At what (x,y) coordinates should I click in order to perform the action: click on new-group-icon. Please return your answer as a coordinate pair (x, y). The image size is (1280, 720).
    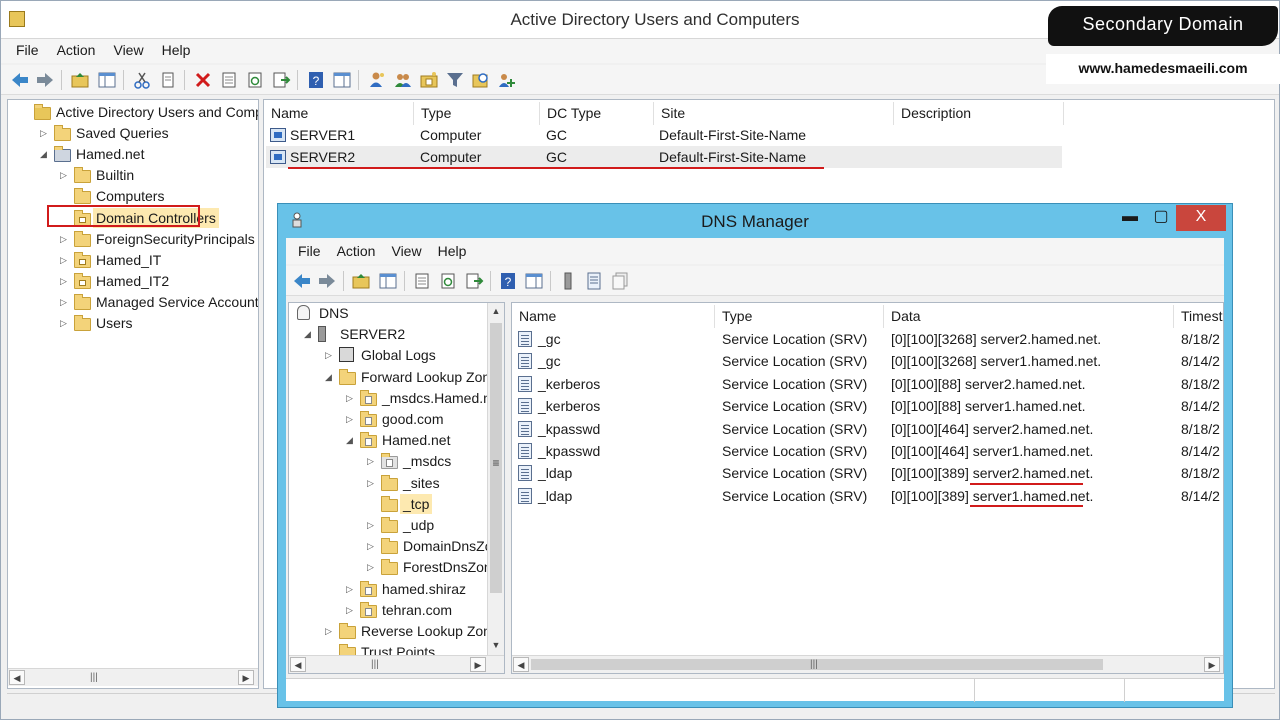
    Looking at the image, I should click on (403, 80).